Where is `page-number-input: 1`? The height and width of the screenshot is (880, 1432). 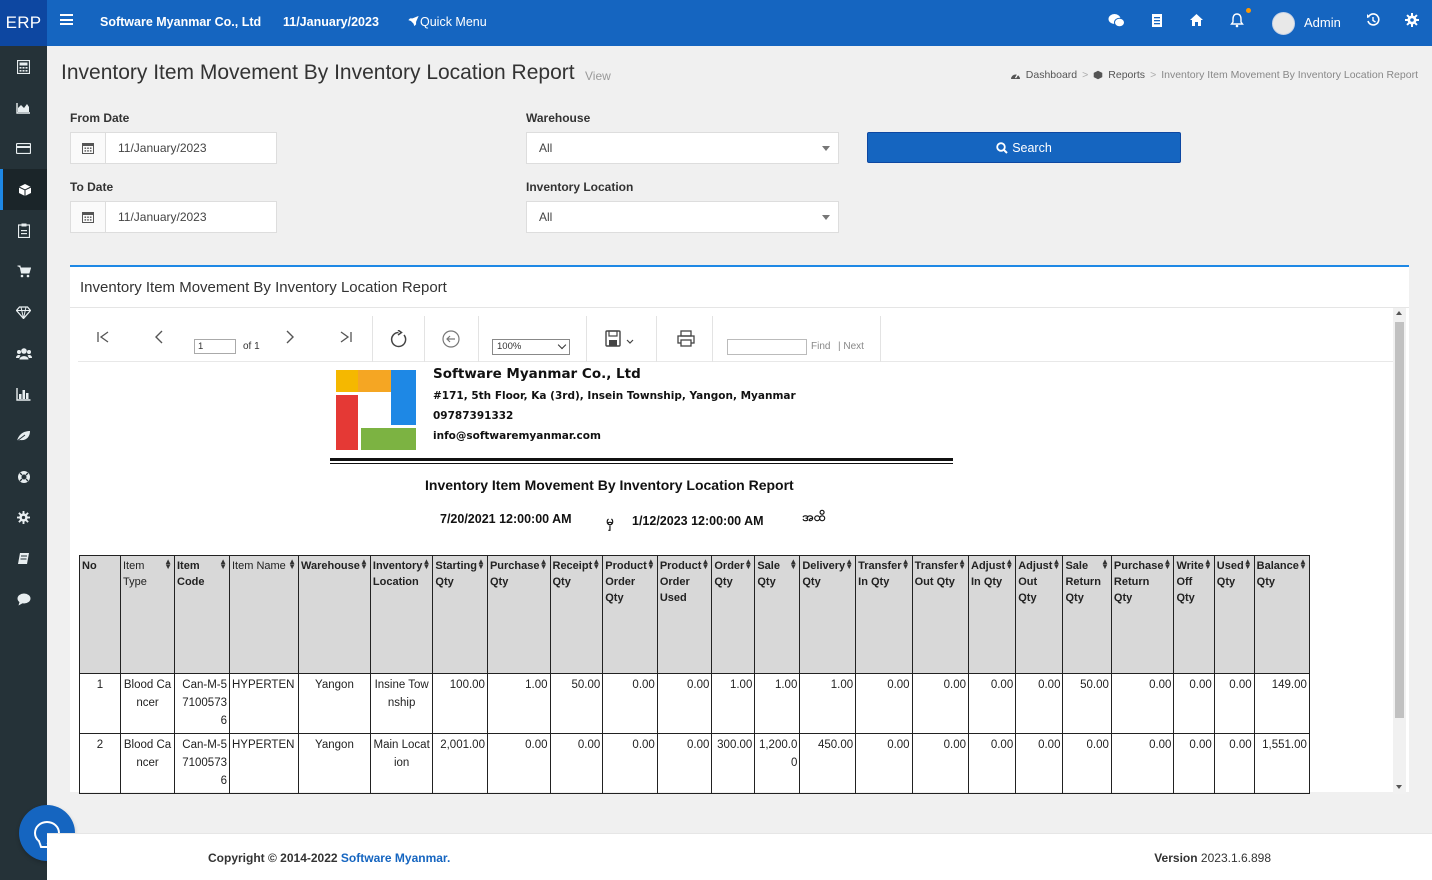
page-number-input: 1 is located at coordinates (215, 346).